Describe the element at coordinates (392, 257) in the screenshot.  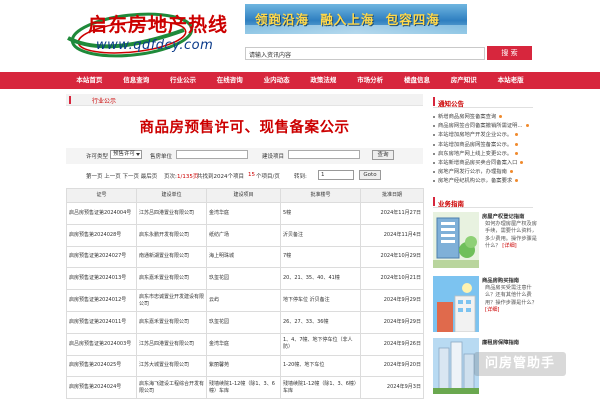
I see `table-cell: 2024年10月29日` at that location.